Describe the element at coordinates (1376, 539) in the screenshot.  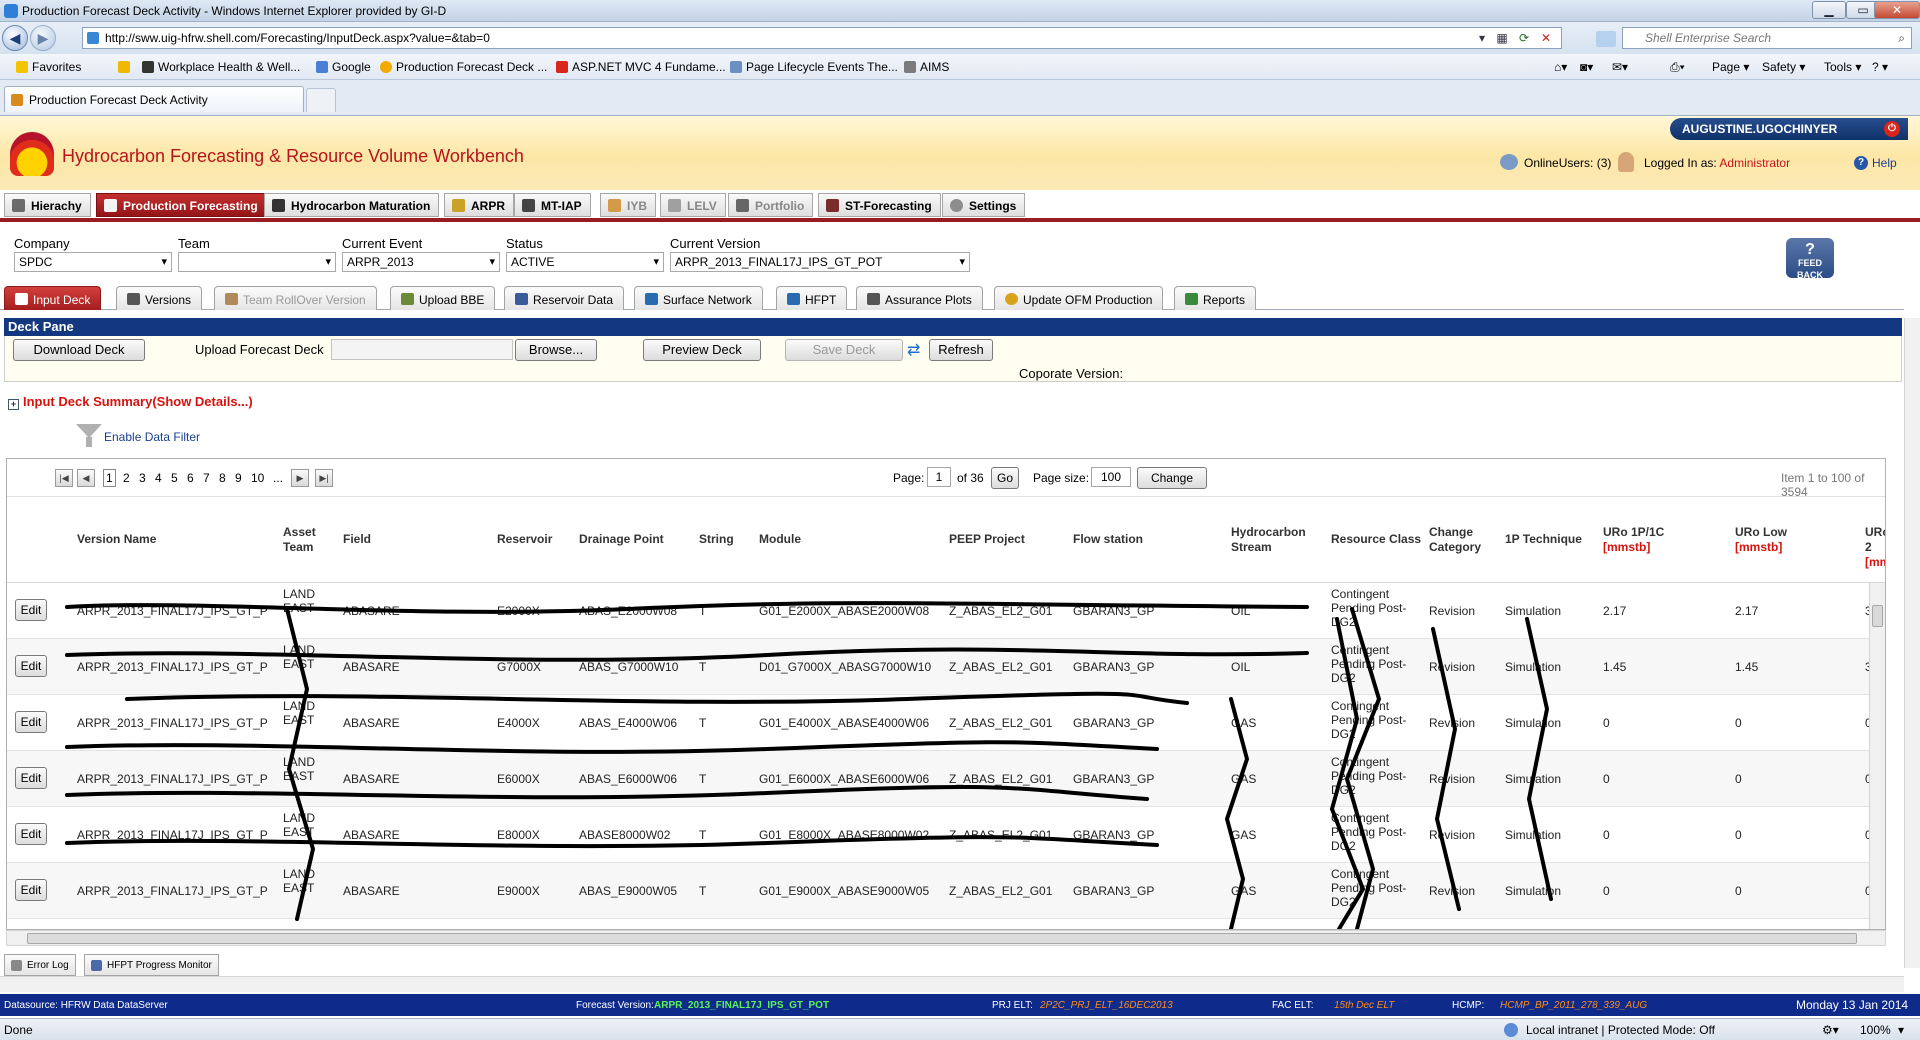
I see `col-resource-class: Resource Class` at that location.